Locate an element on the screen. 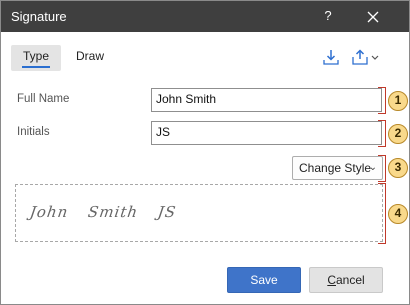 This screenshot has height=305, width=410. import-button is located at coordinates (331, 57).